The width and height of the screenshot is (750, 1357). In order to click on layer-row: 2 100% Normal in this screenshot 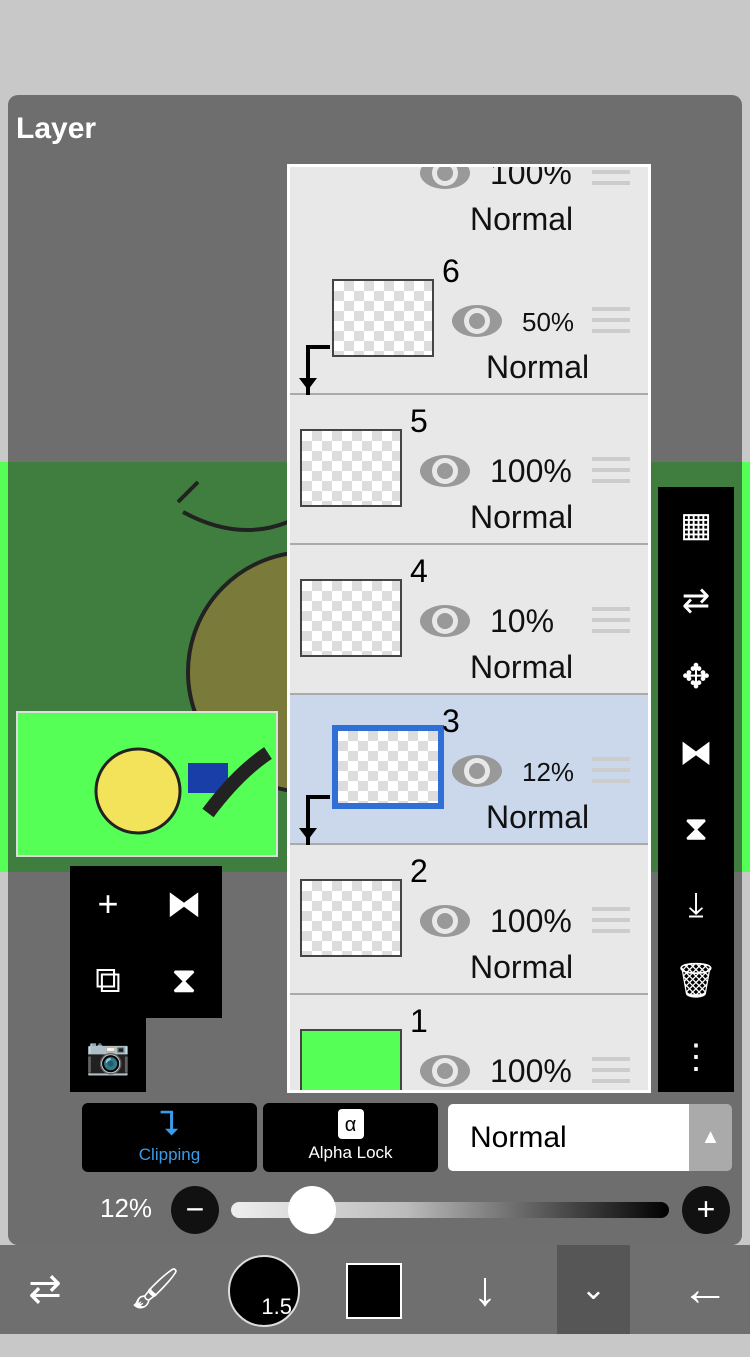, I will do `click(469, 920)`.